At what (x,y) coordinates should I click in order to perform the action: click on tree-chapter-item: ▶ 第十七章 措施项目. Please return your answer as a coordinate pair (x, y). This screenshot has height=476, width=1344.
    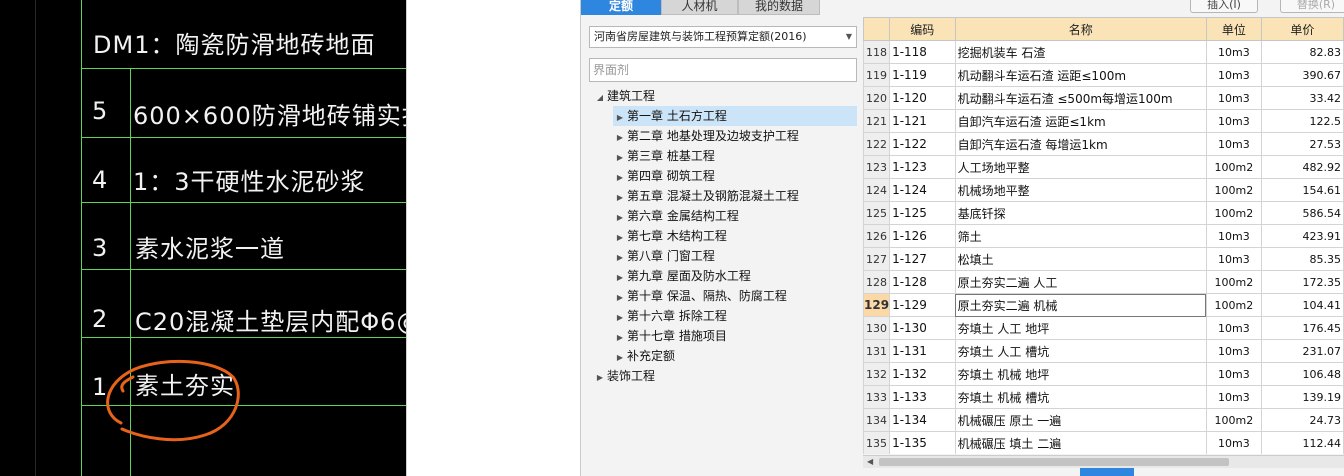
    Looking at the image, I should click on (670, 336).